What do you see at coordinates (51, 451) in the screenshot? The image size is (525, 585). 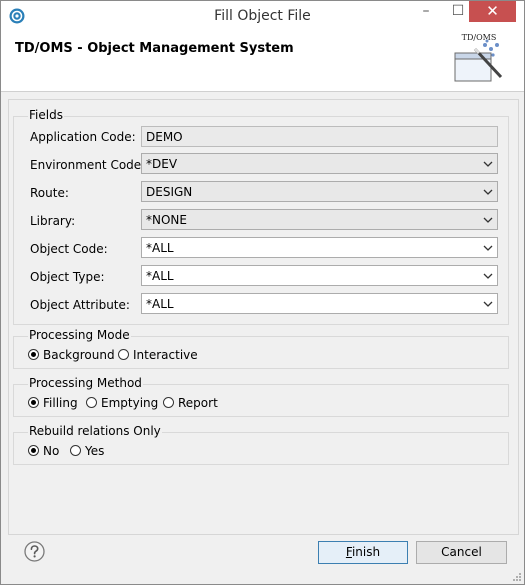 I see `radio-no-label: No` at bounding box center [51, 451].